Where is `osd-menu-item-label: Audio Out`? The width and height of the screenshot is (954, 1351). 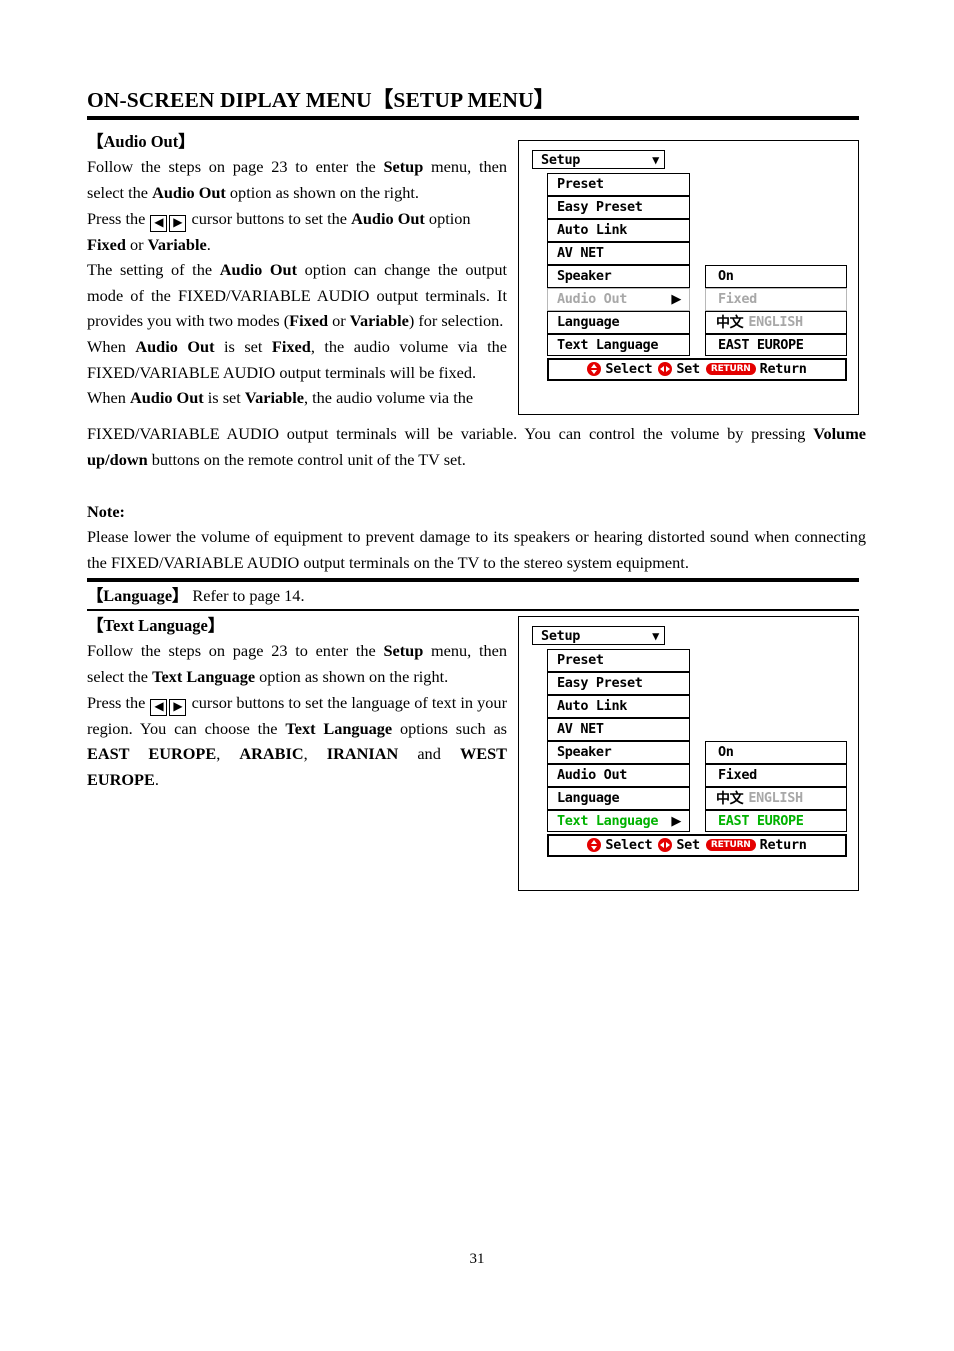
osd-menu-item-label: Audio Out is located at coordinates (618, 775).